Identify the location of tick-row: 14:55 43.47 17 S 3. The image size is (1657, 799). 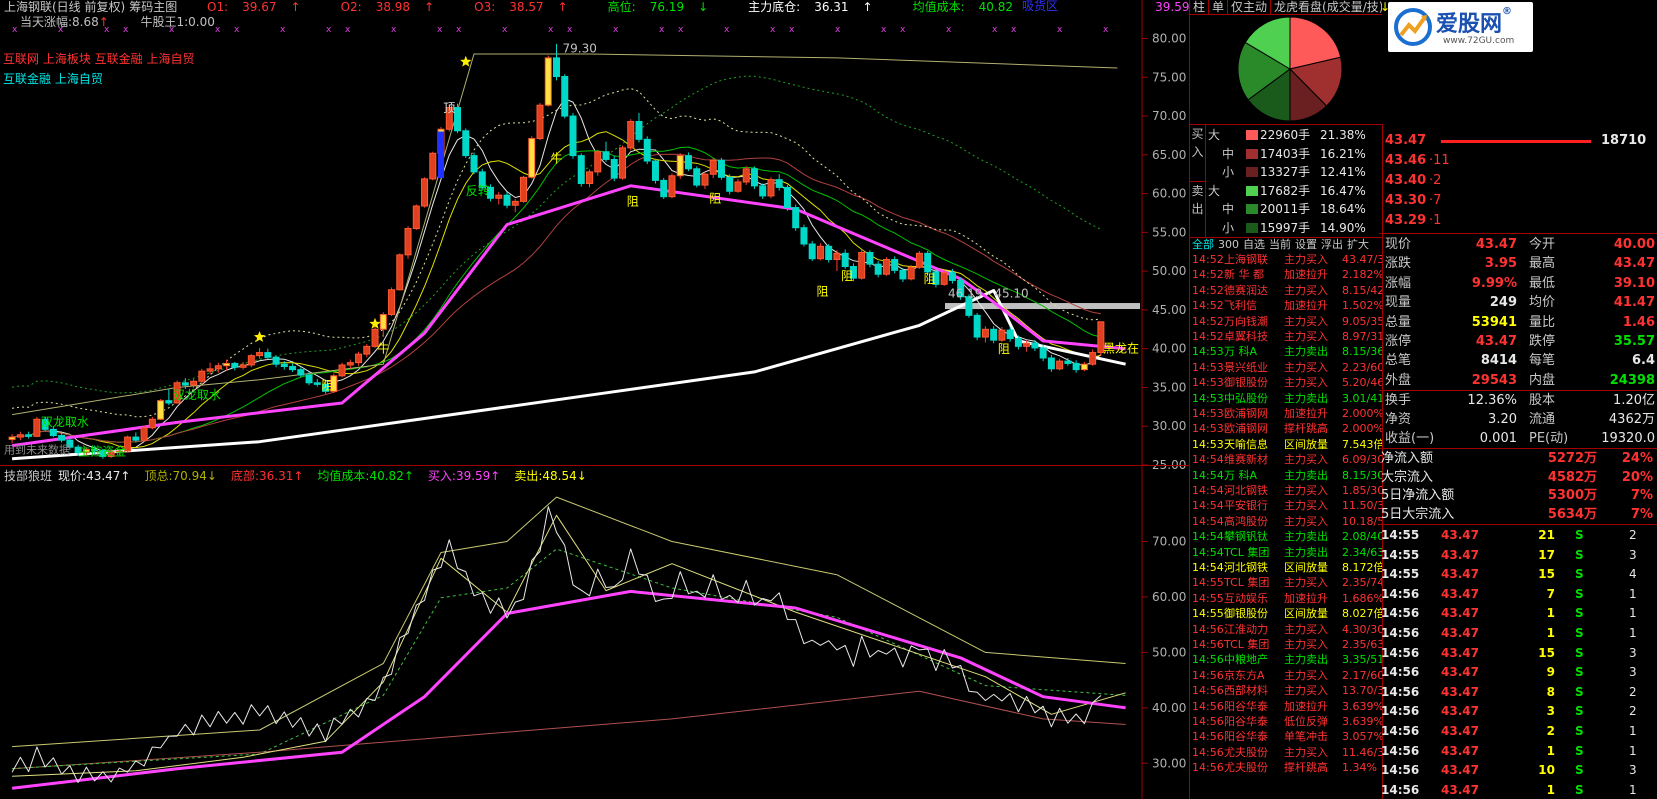
(1518, 555).